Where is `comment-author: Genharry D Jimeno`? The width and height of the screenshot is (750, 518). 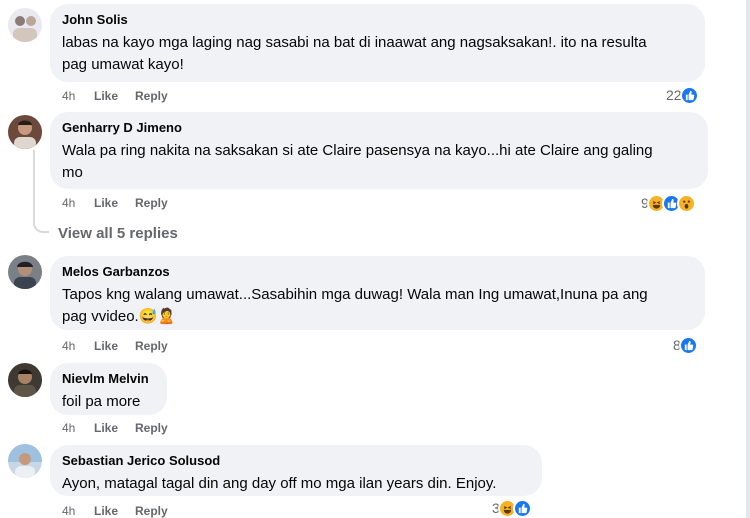
comment-author: Genharry D Jimeno is located at coordinates (379, 128).